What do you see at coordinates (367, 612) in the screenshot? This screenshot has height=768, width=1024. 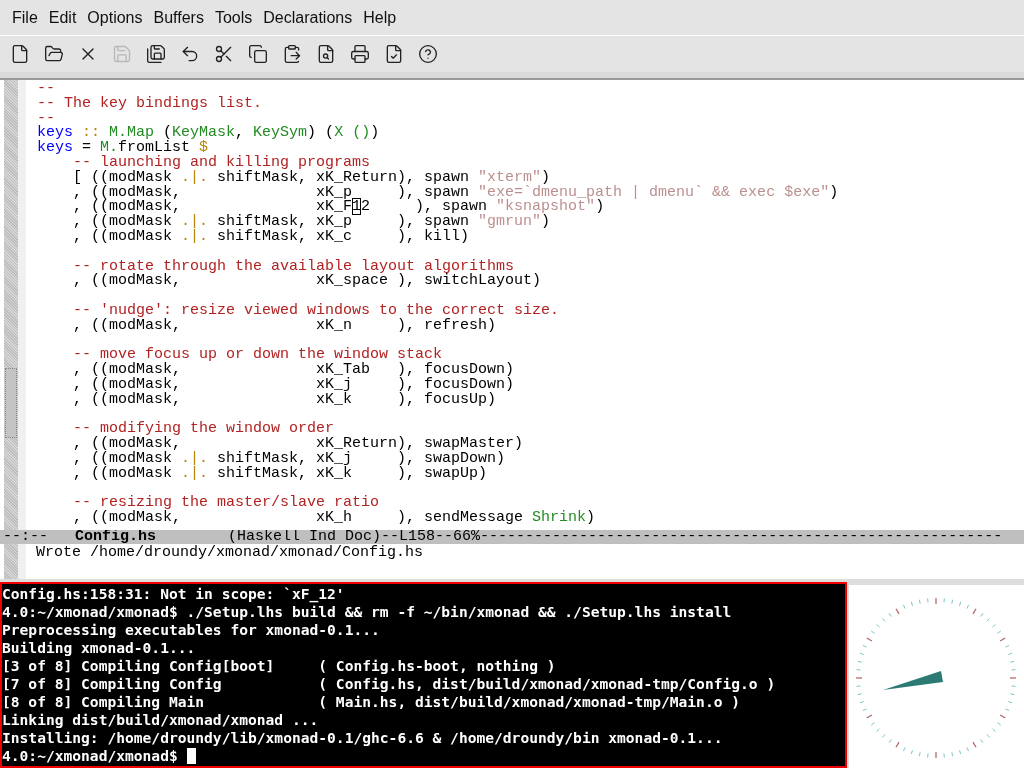 I see `terminal-line: 4.0:~/xmonad/xmonad$ ./Setup.lhs build && rm -f ~/bin/xmonad && ./Setup.lhs install` at bounding box center [367, 612].